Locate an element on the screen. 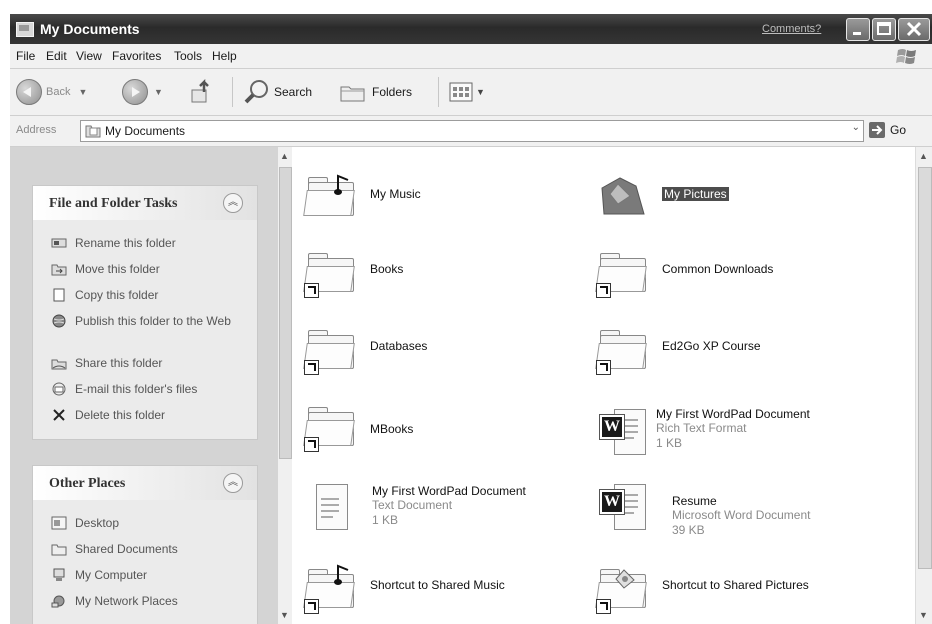  address-bar: Address My Documents ⌄ Go is located at coordinates (471, 131).